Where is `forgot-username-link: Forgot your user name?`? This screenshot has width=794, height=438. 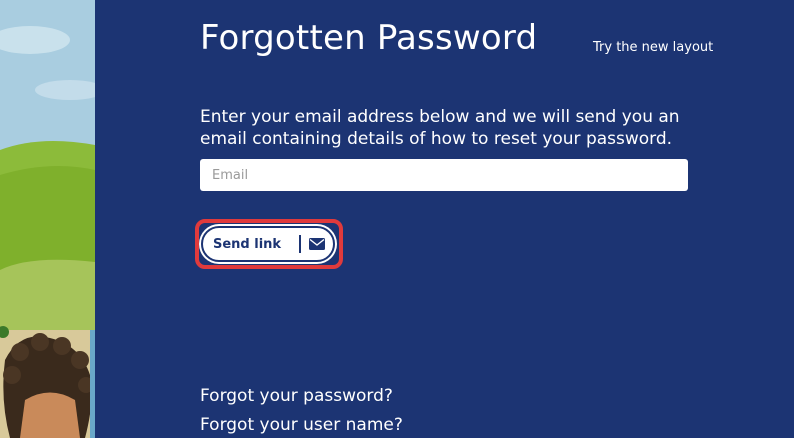 forgot-username-link: Forgot your user name? is located at coordinates (301, 425).